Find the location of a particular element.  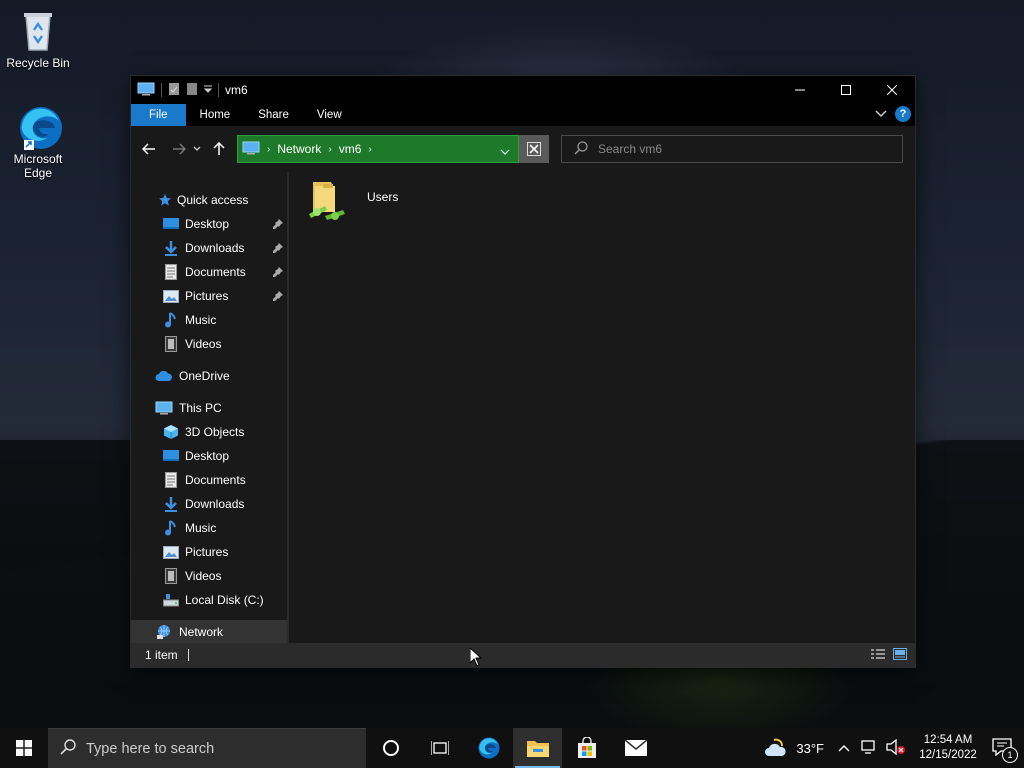

desktop-icon-recycle-bin: Recycle Bin is located at coordinates (38, 39).